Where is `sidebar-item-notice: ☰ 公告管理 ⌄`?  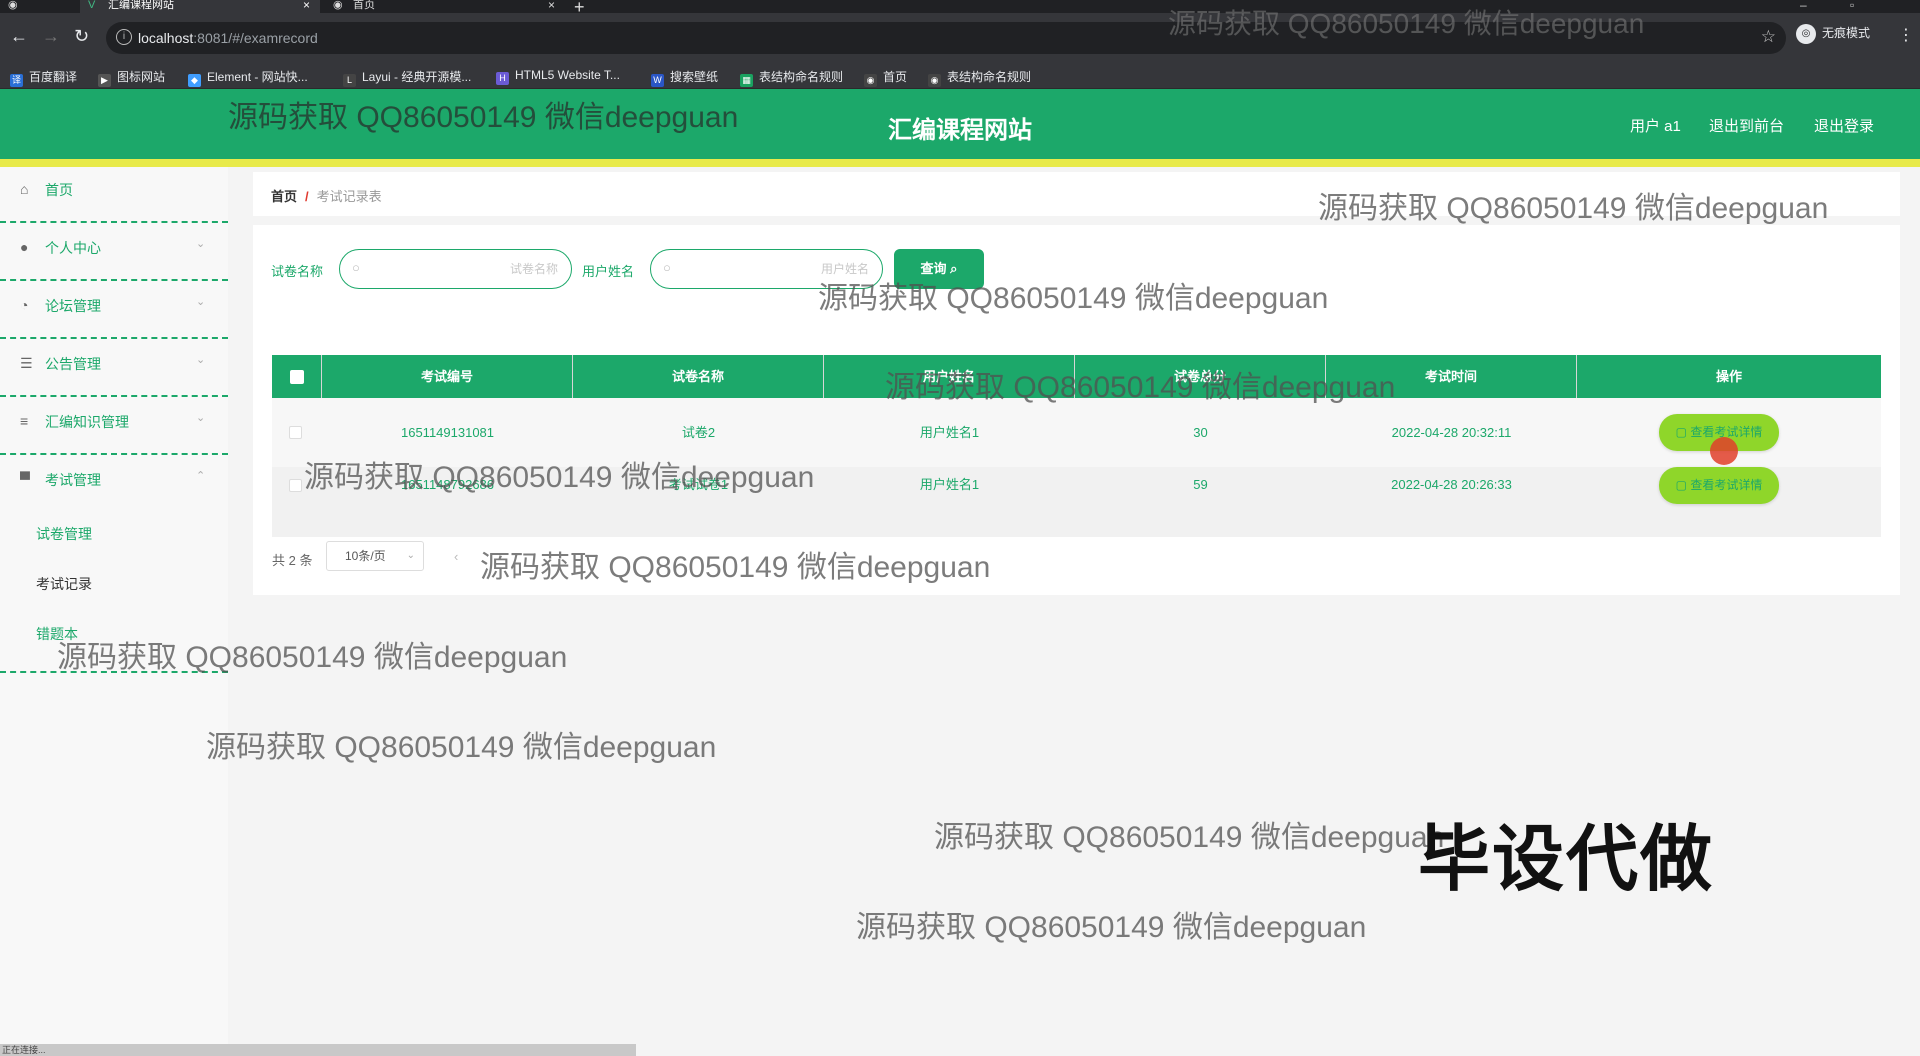 sidebar-item-notice: ☰ 公告管理 ⌄ is located at coordinates (114, 369).